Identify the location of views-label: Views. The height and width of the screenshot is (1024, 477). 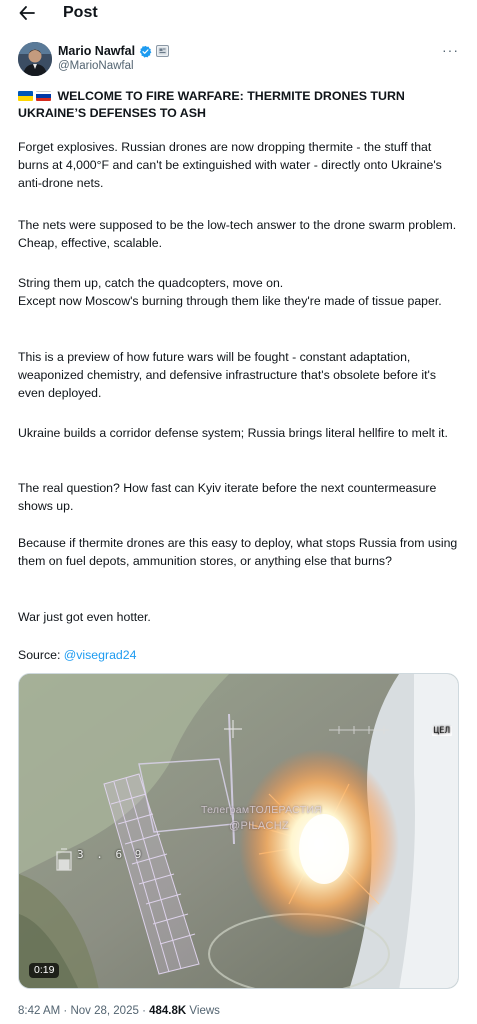
(204, 1011).